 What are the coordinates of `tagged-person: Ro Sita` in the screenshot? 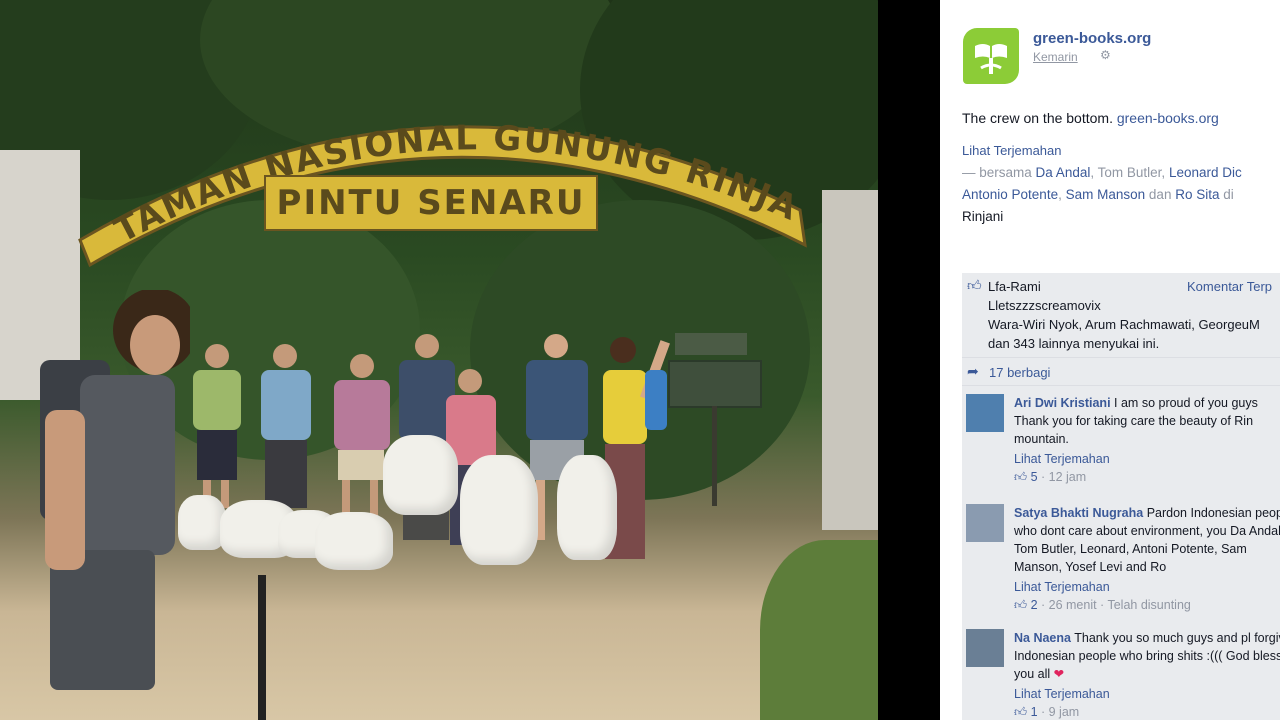 It's located at (1197, 194).